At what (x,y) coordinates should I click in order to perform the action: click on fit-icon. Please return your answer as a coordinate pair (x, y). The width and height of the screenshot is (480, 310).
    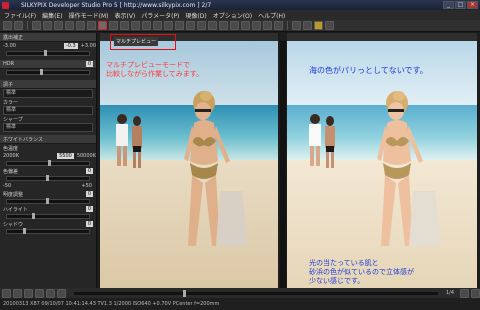
    Looking at the image, I should click on (464, 293).